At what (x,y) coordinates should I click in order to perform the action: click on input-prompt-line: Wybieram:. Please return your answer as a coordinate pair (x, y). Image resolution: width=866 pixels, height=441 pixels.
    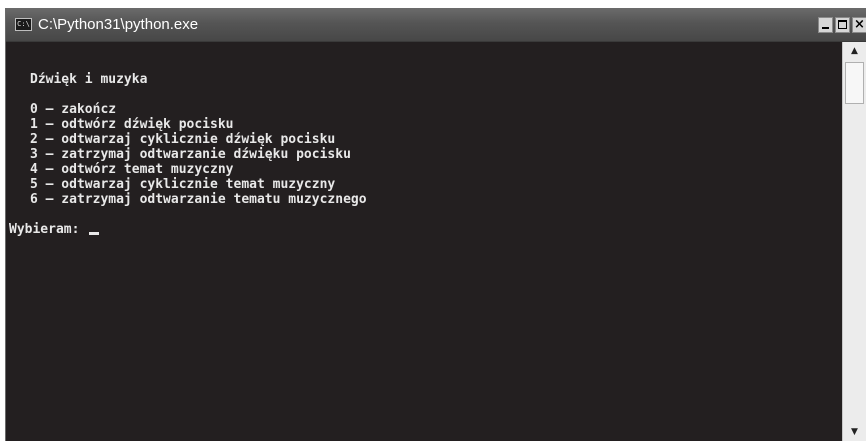
    Looking at the image, I should click on (54, 229).